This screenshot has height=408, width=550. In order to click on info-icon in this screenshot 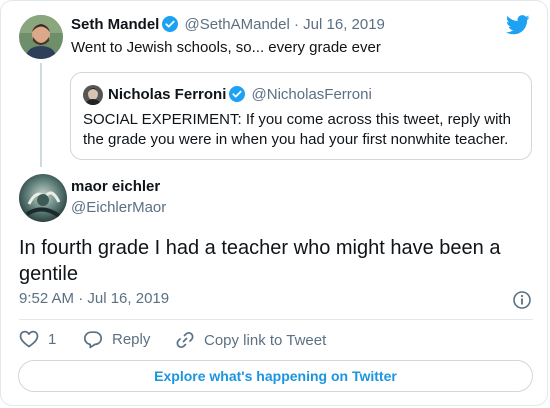, I will do `click(522, 300)`.